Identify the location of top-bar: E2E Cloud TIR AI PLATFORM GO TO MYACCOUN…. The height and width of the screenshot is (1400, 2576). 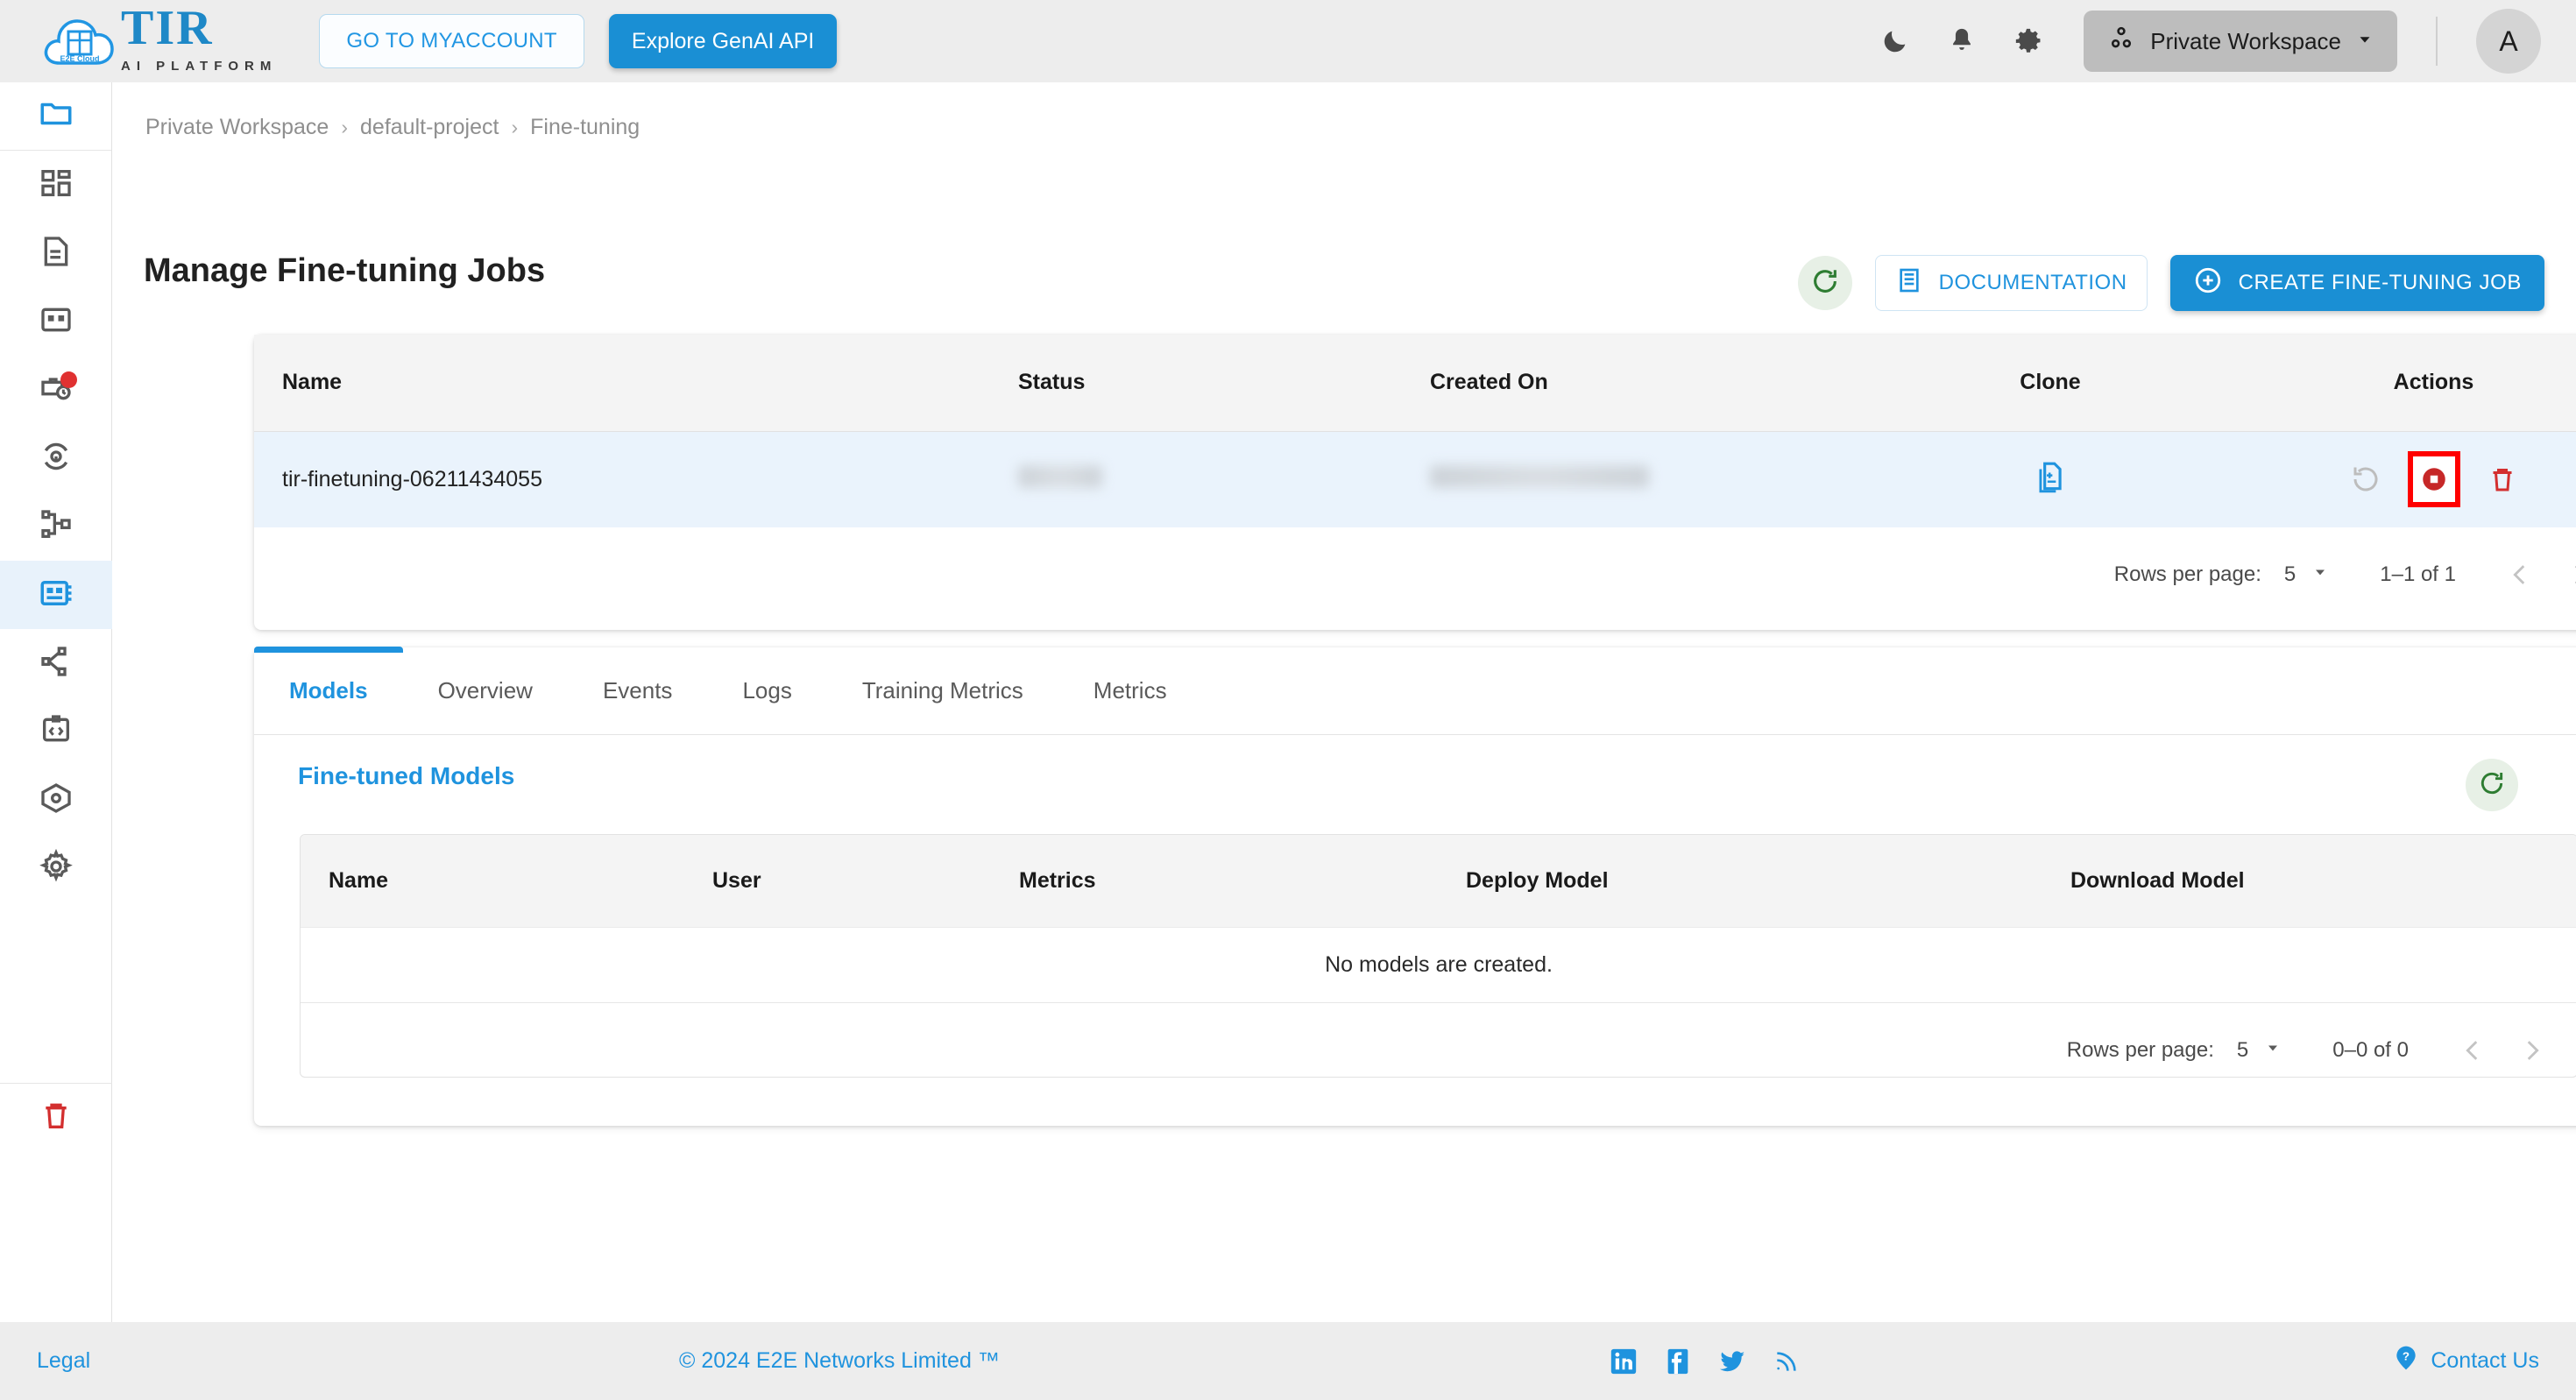
(1288, 41).